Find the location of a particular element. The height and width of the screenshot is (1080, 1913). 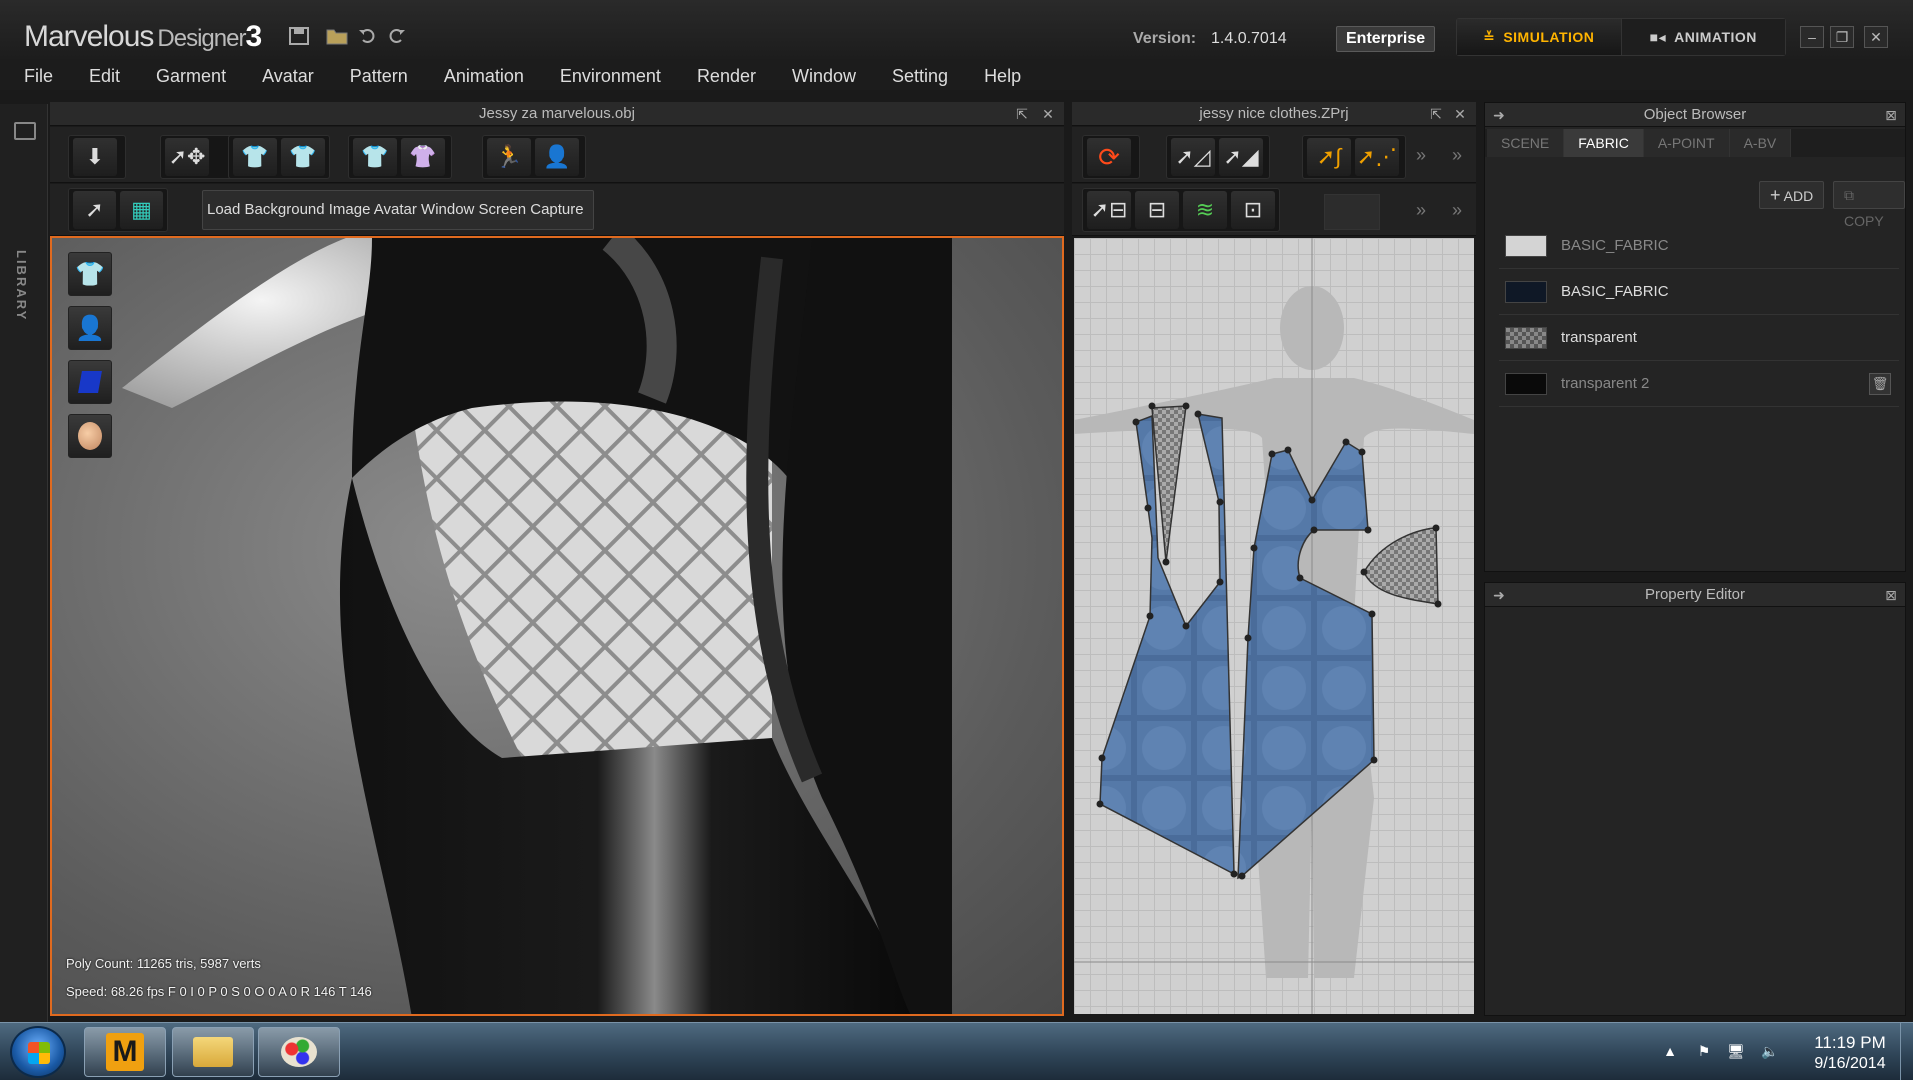

menu-avatar: Avatar is located at coordinates (288, 76).